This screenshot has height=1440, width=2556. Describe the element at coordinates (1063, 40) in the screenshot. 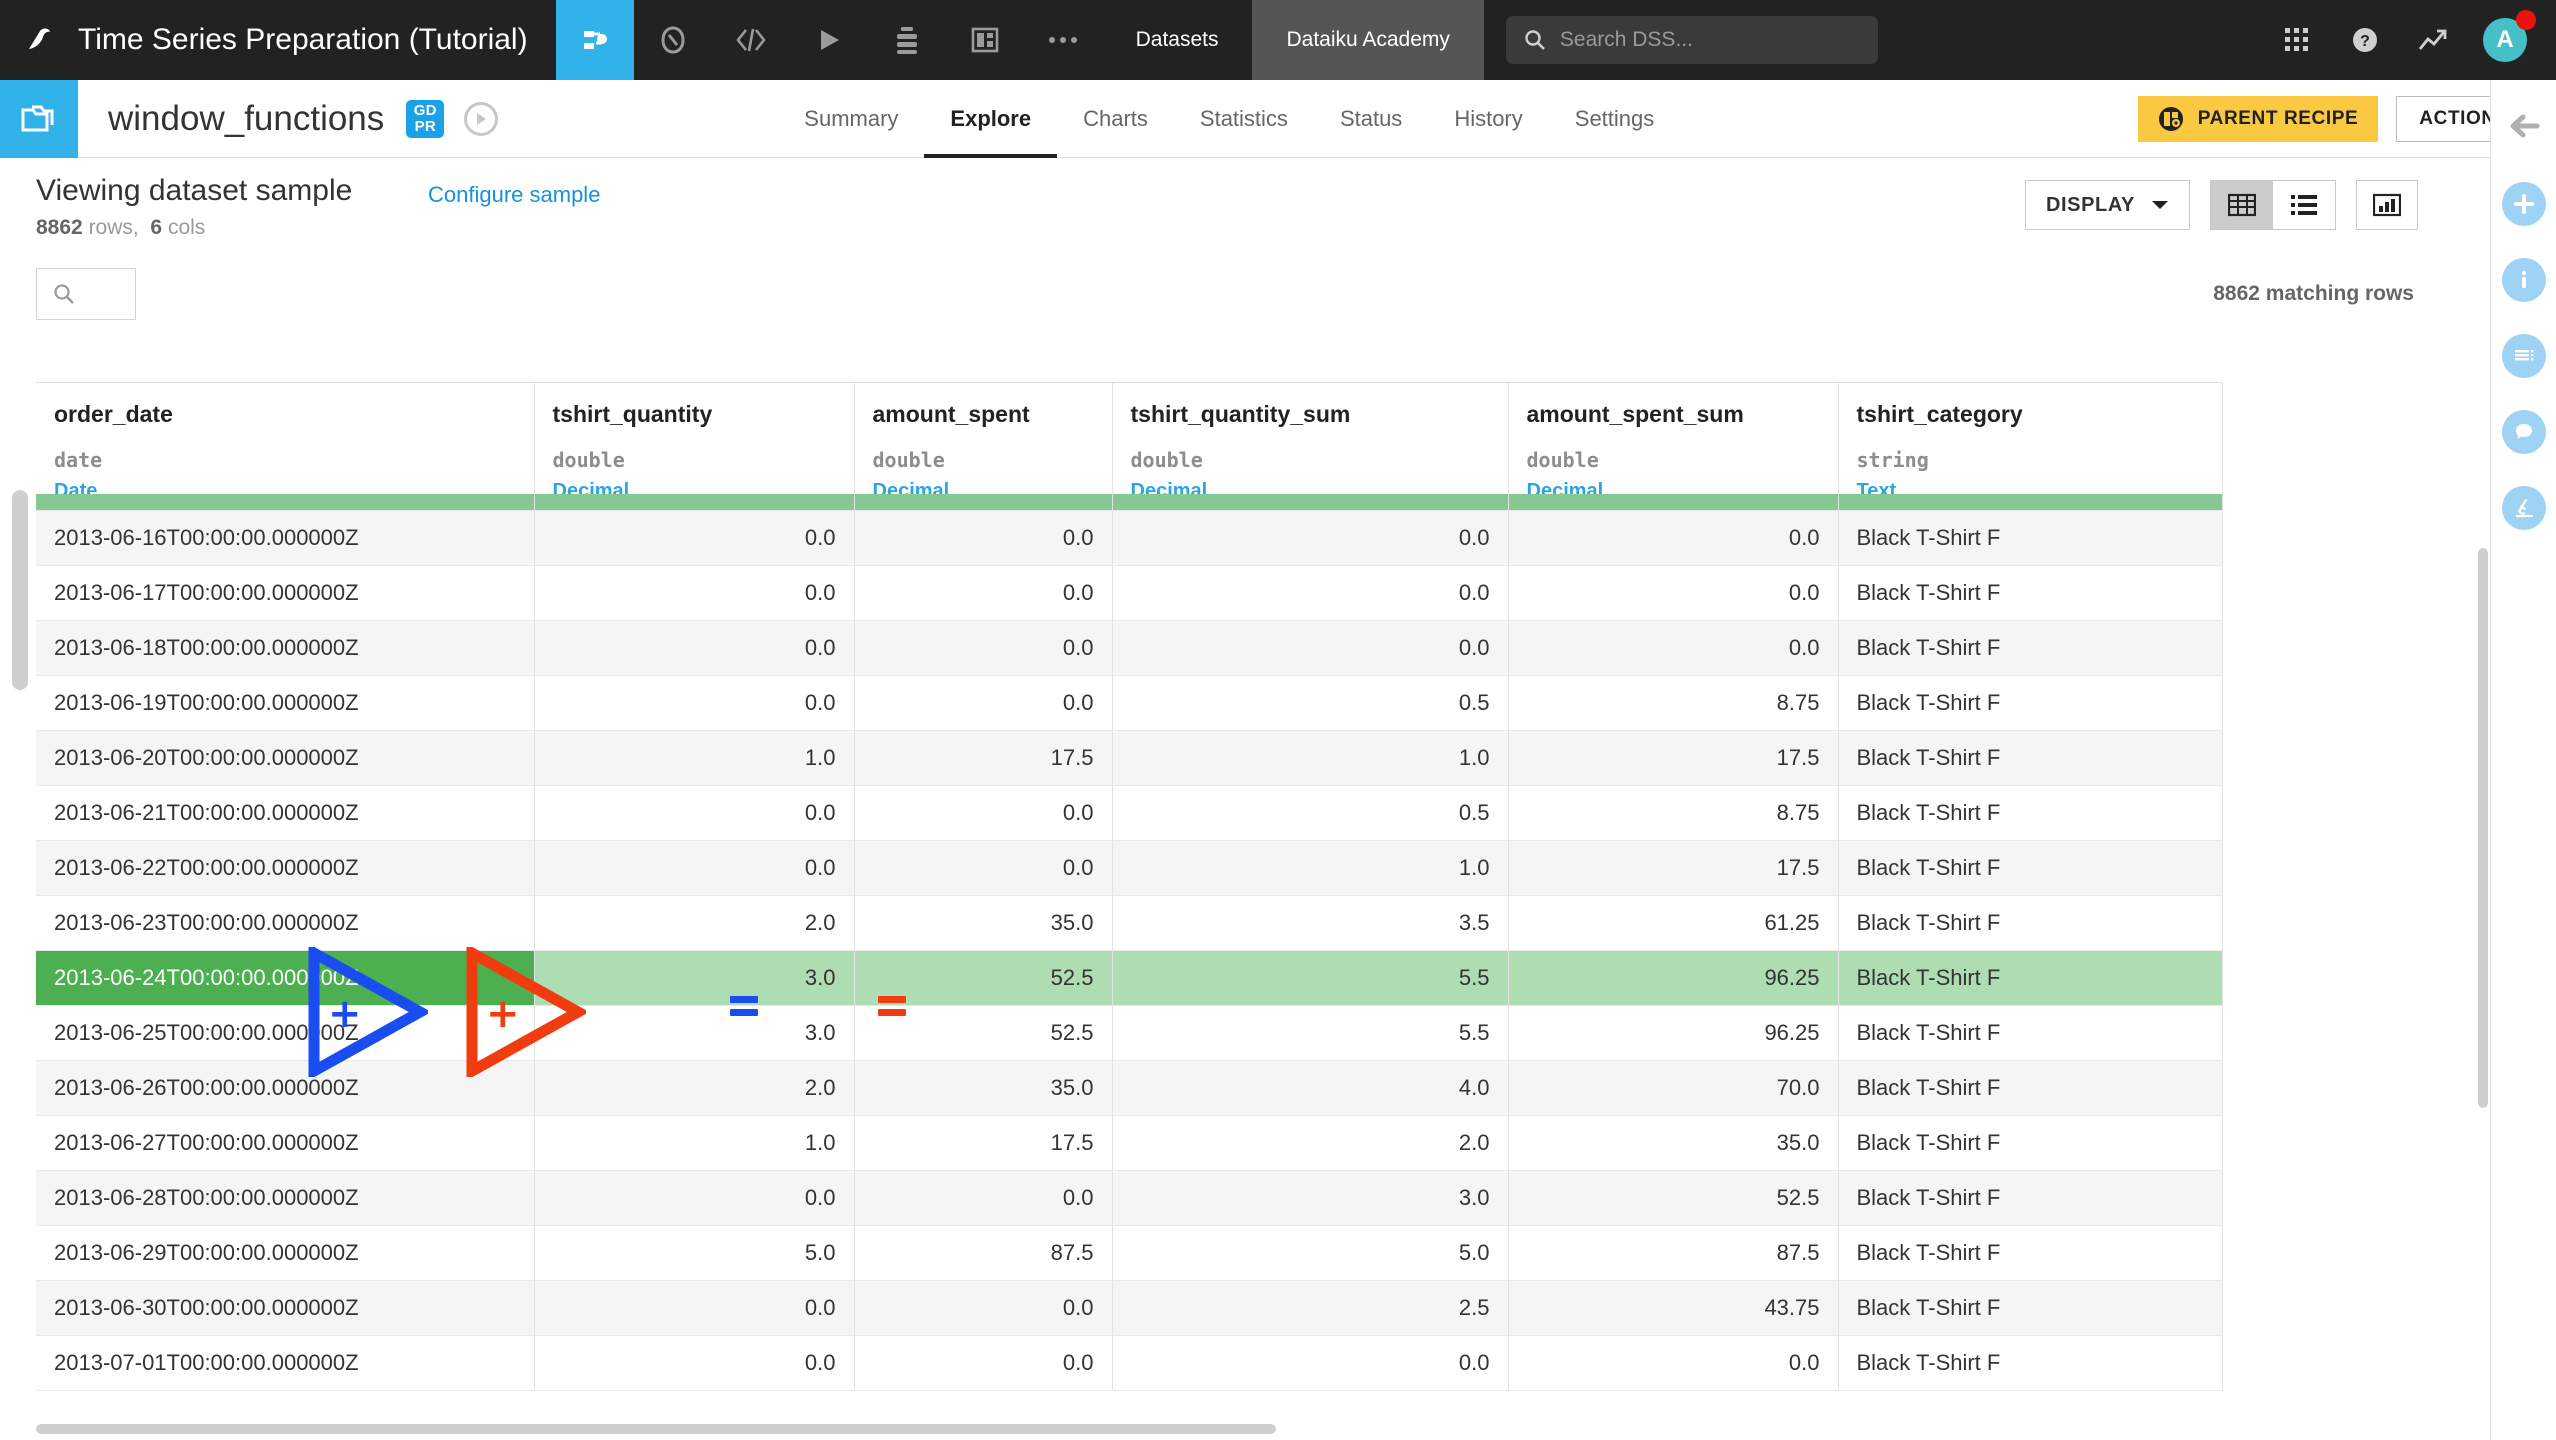

I see `nav-icon-more-ellipsis` at that location.